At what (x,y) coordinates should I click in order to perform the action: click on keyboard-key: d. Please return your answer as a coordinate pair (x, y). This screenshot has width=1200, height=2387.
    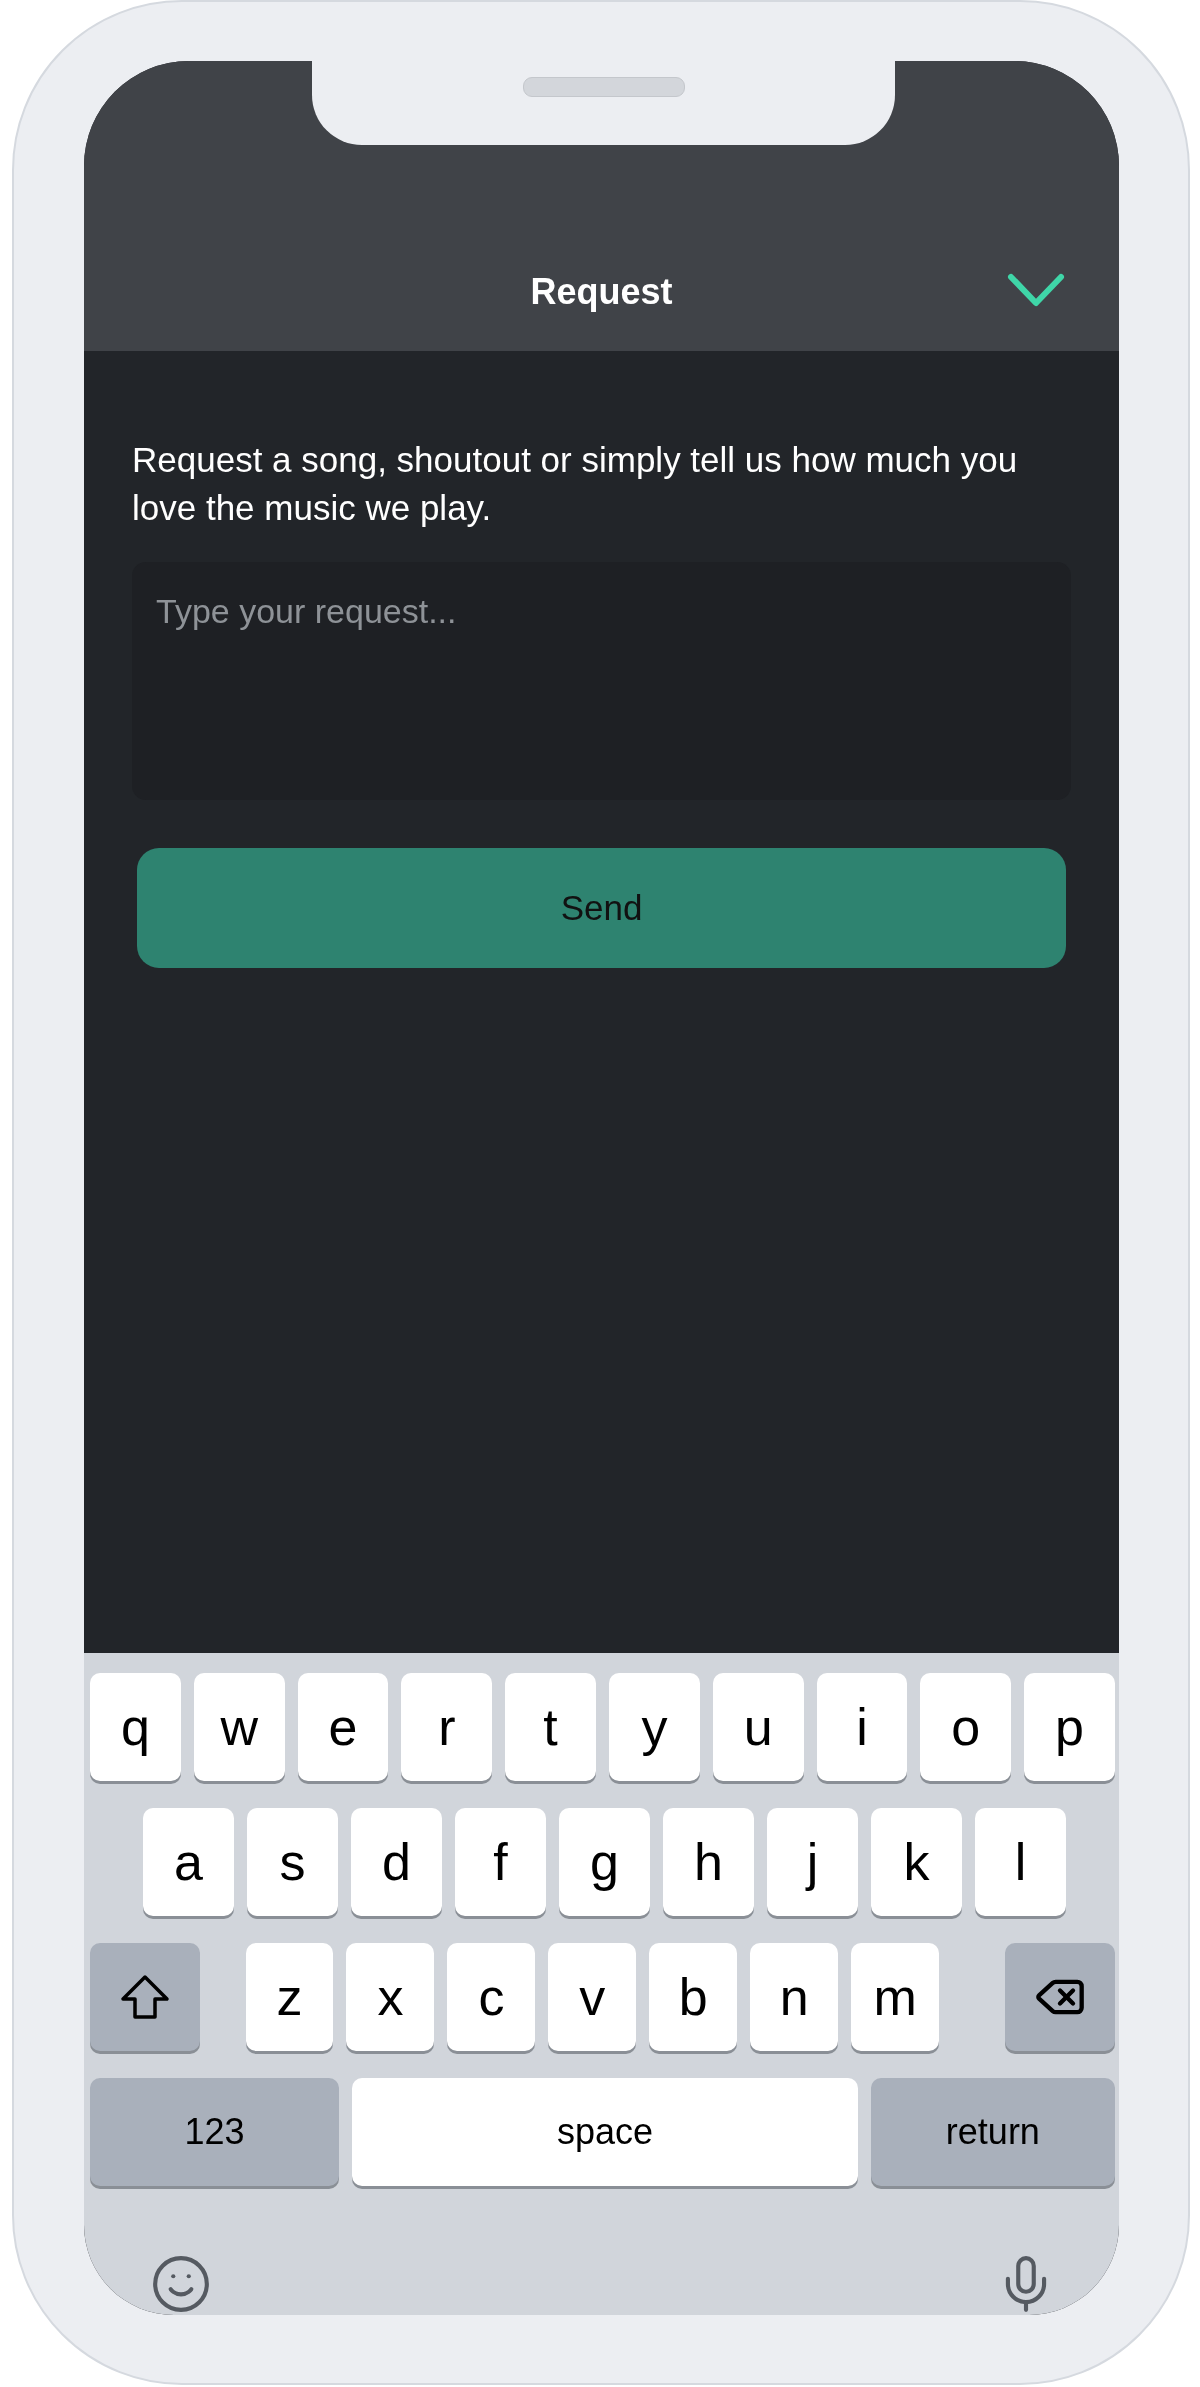
    Looking at the image, I should click on (396, 1862).